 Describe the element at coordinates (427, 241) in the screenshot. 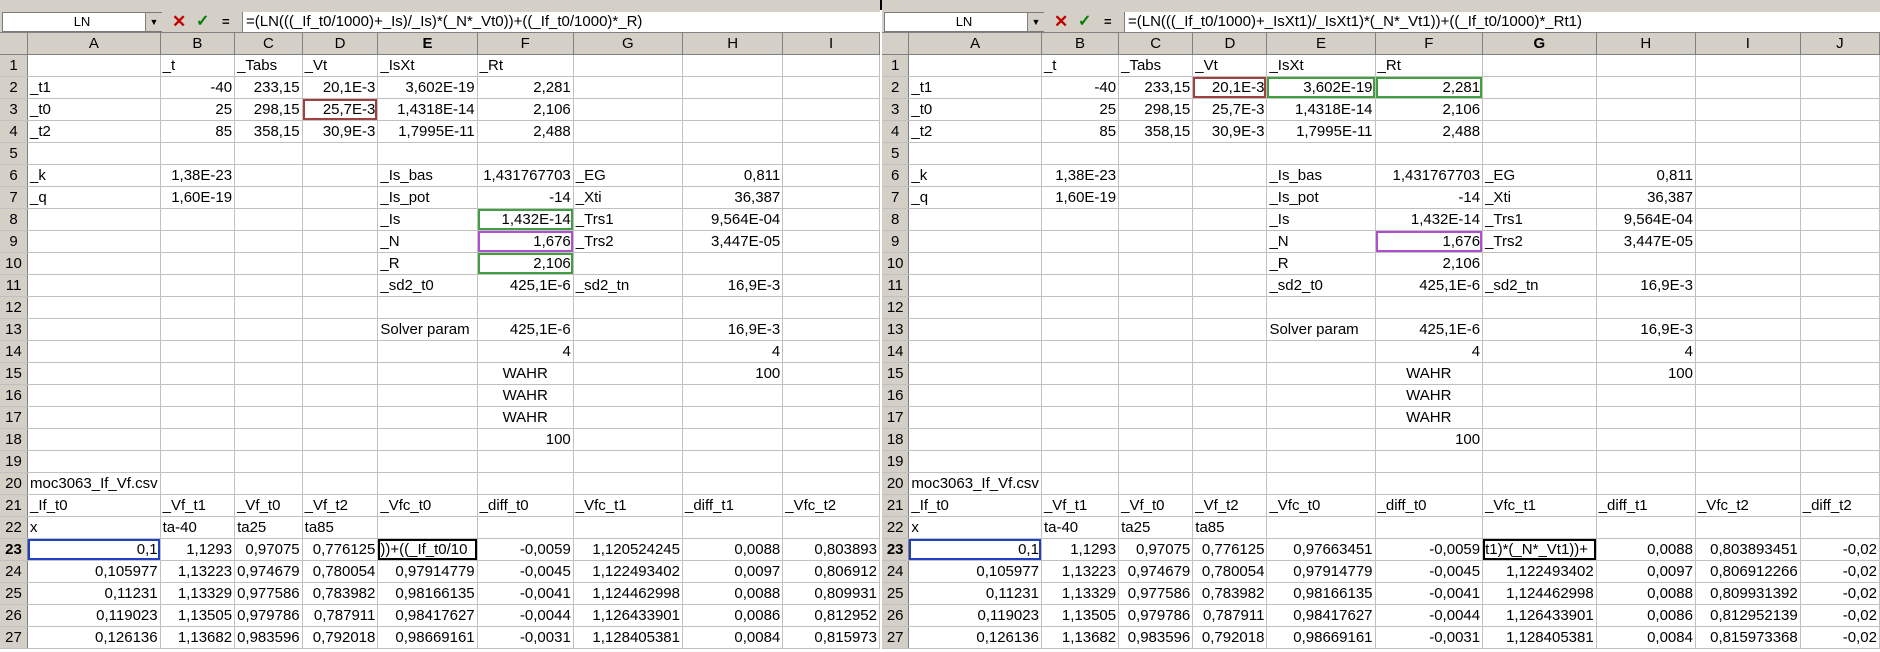

I see `cell-e9: _N` at that location.